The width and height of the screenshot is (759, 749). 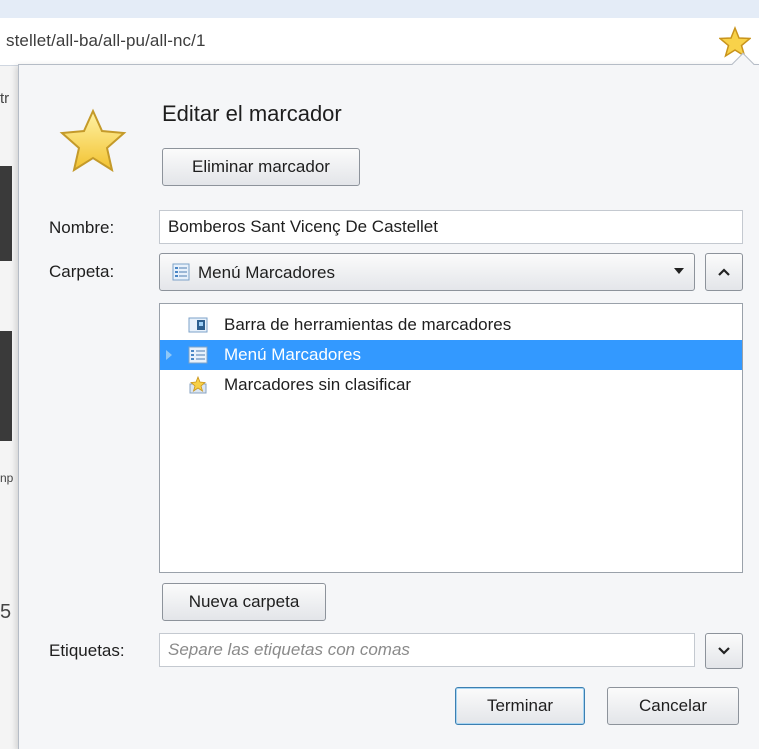 I want to click on toolbar-folder-icon, so click(x=198, y=325).